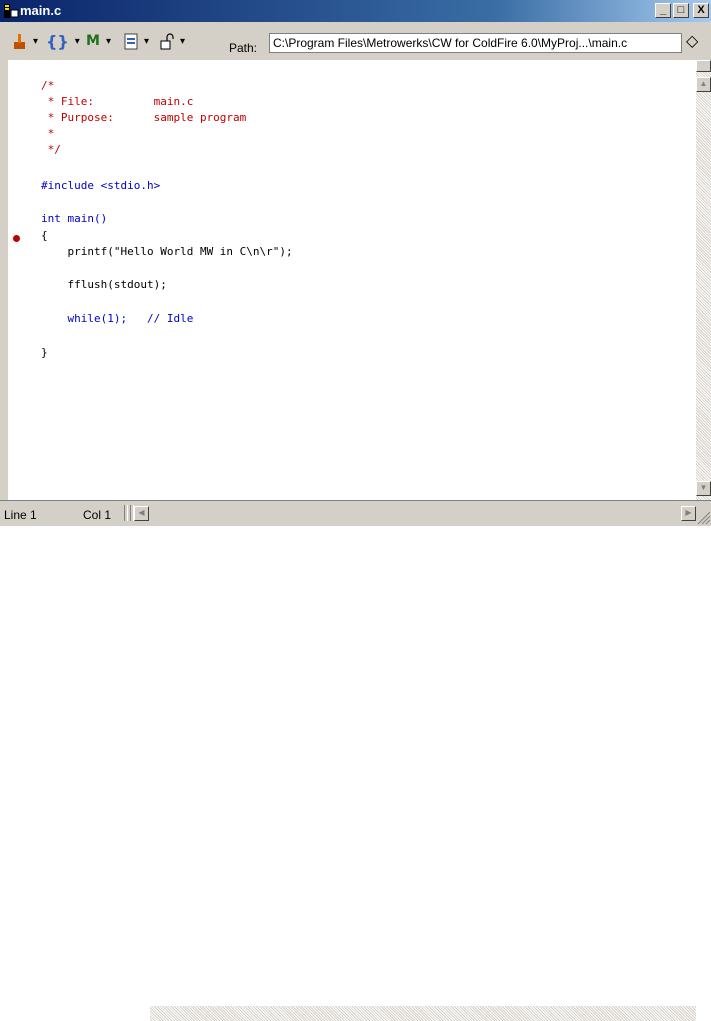  I want to click on code-line: int main(), so click(74, 218).